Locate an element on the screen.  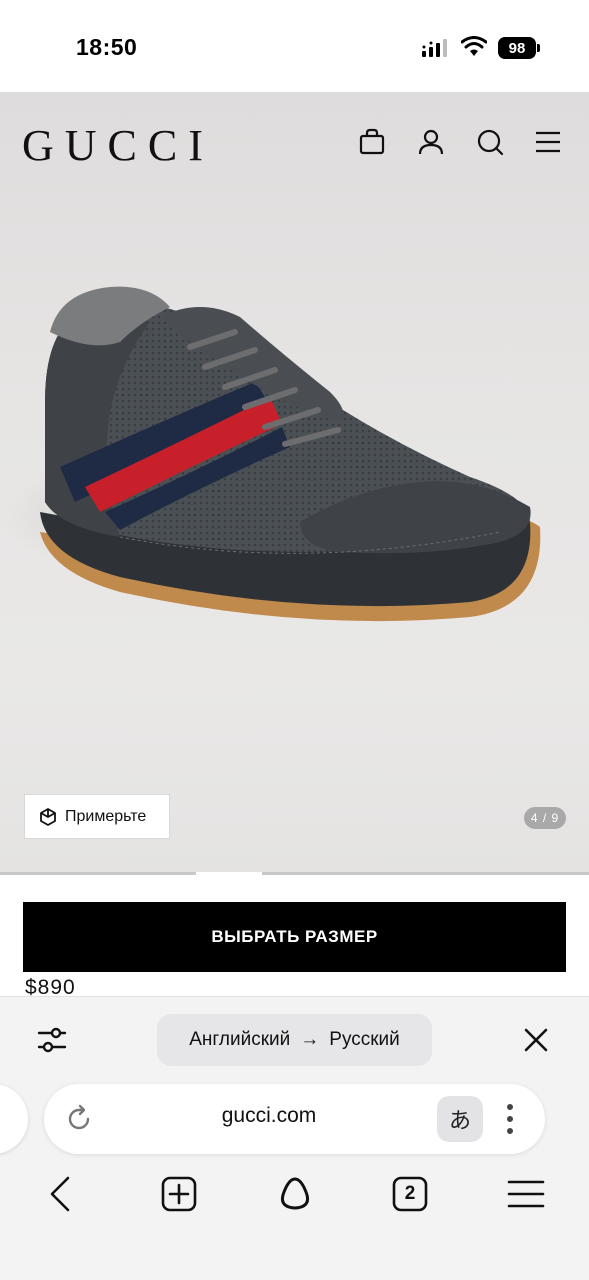
translate-icon: あ is located at coordinates (459, 1120).